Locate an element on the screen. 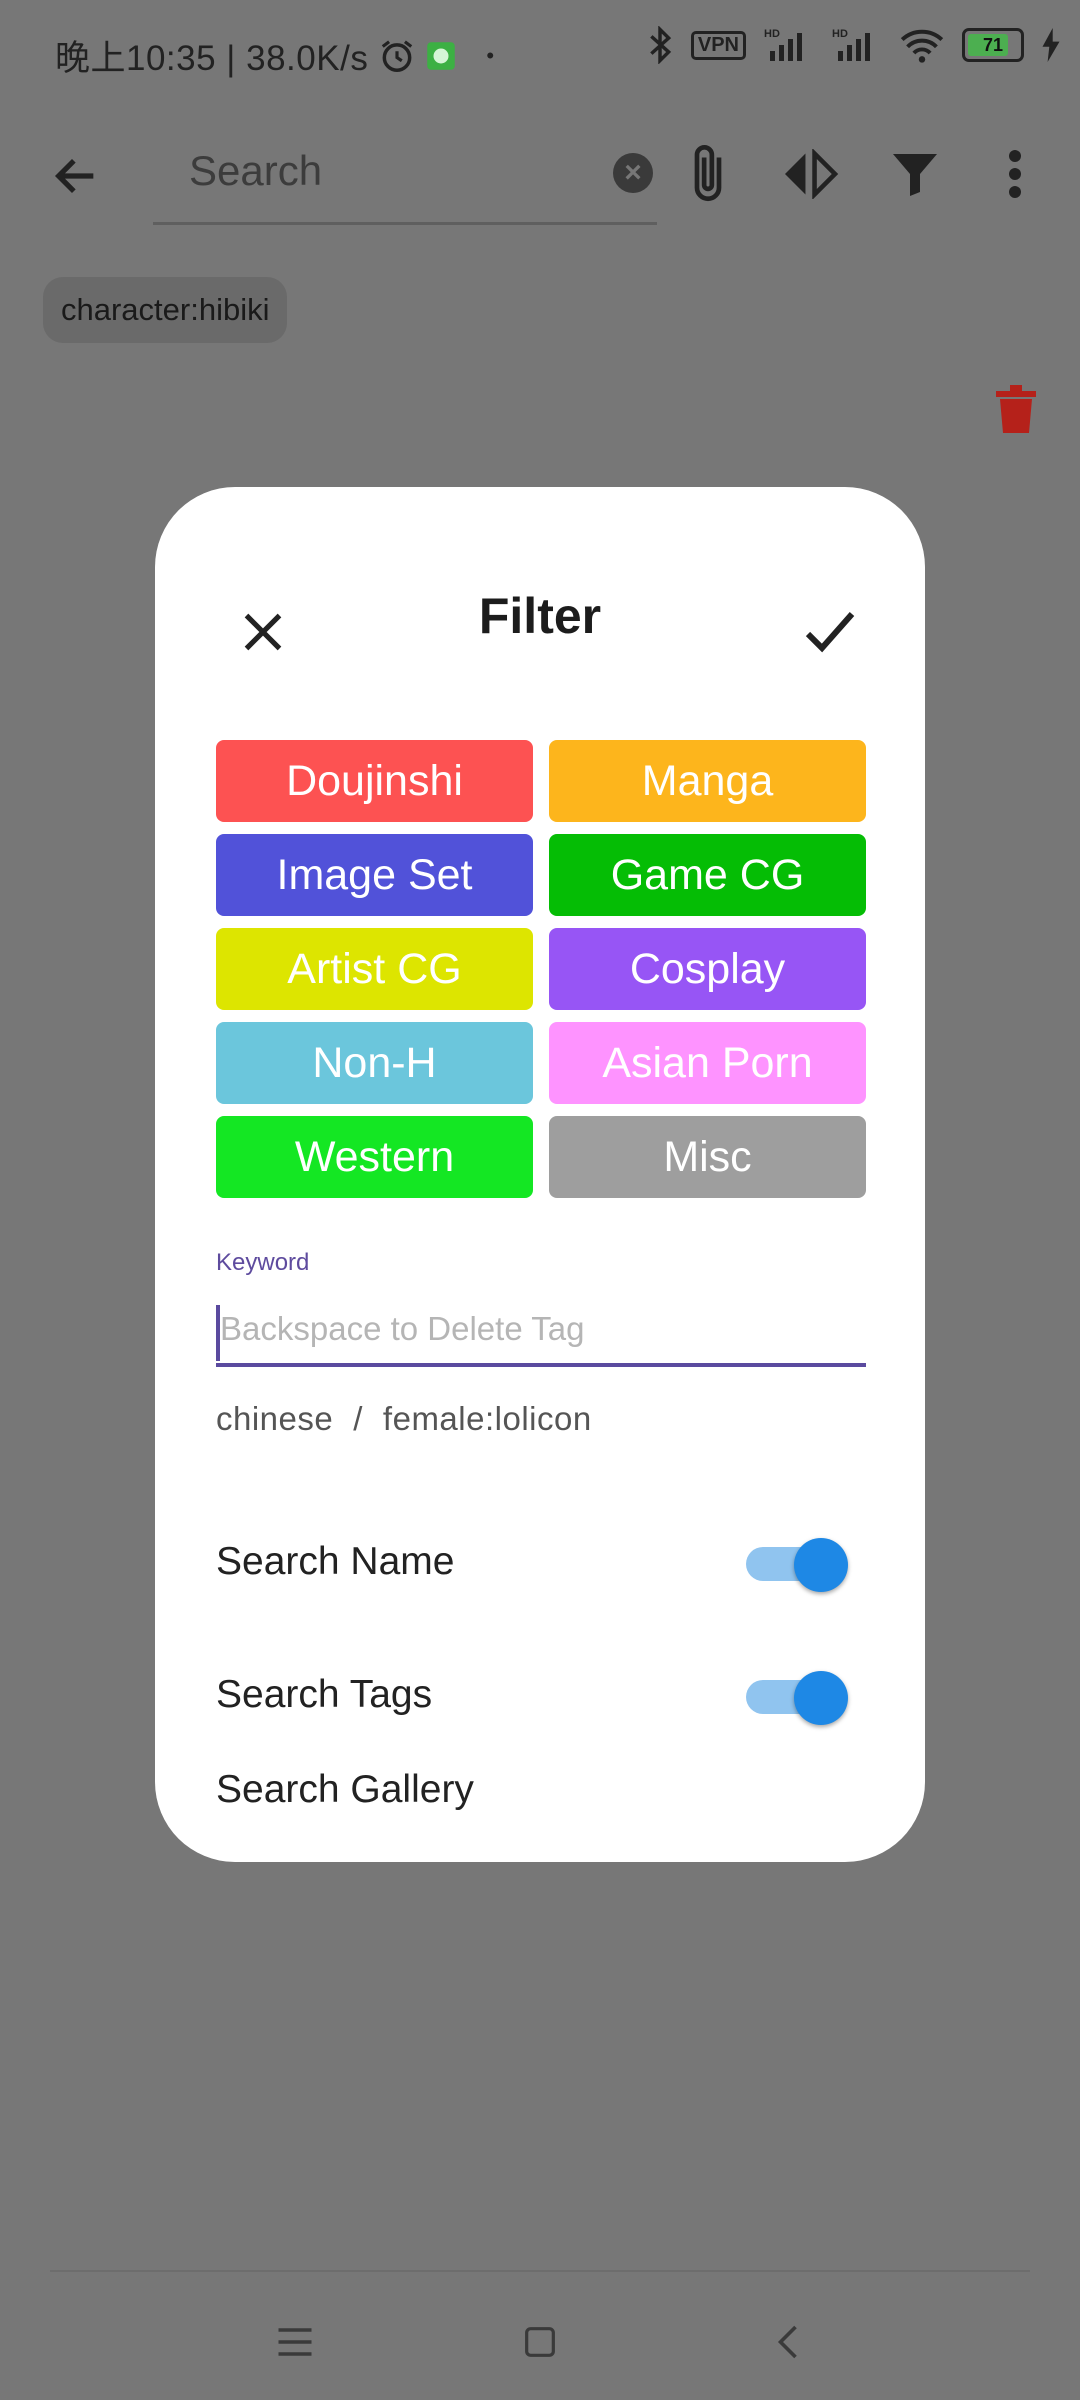 The height and width of the screenshot is (2400, 1080). back-button is located at coordinates (76, 176).